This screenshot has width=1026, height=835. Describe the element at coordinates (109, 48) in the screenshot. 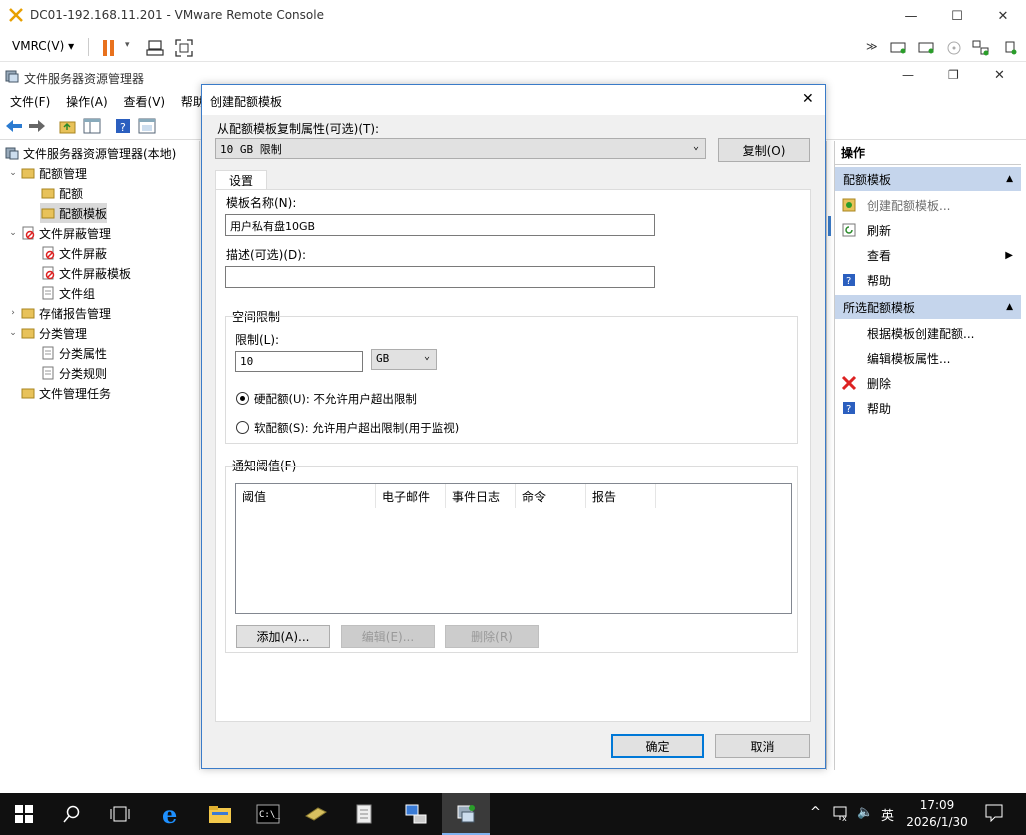

I see `pause-icon` at that location.